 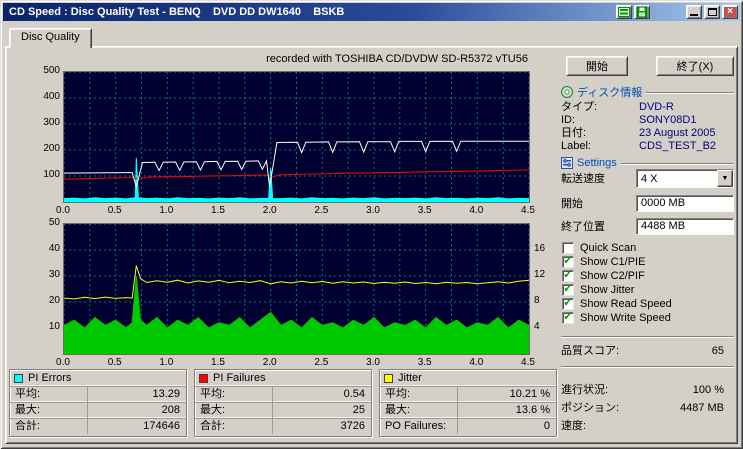 I want to click on stat-value: 13.6 %, so click(x=532, y=410).